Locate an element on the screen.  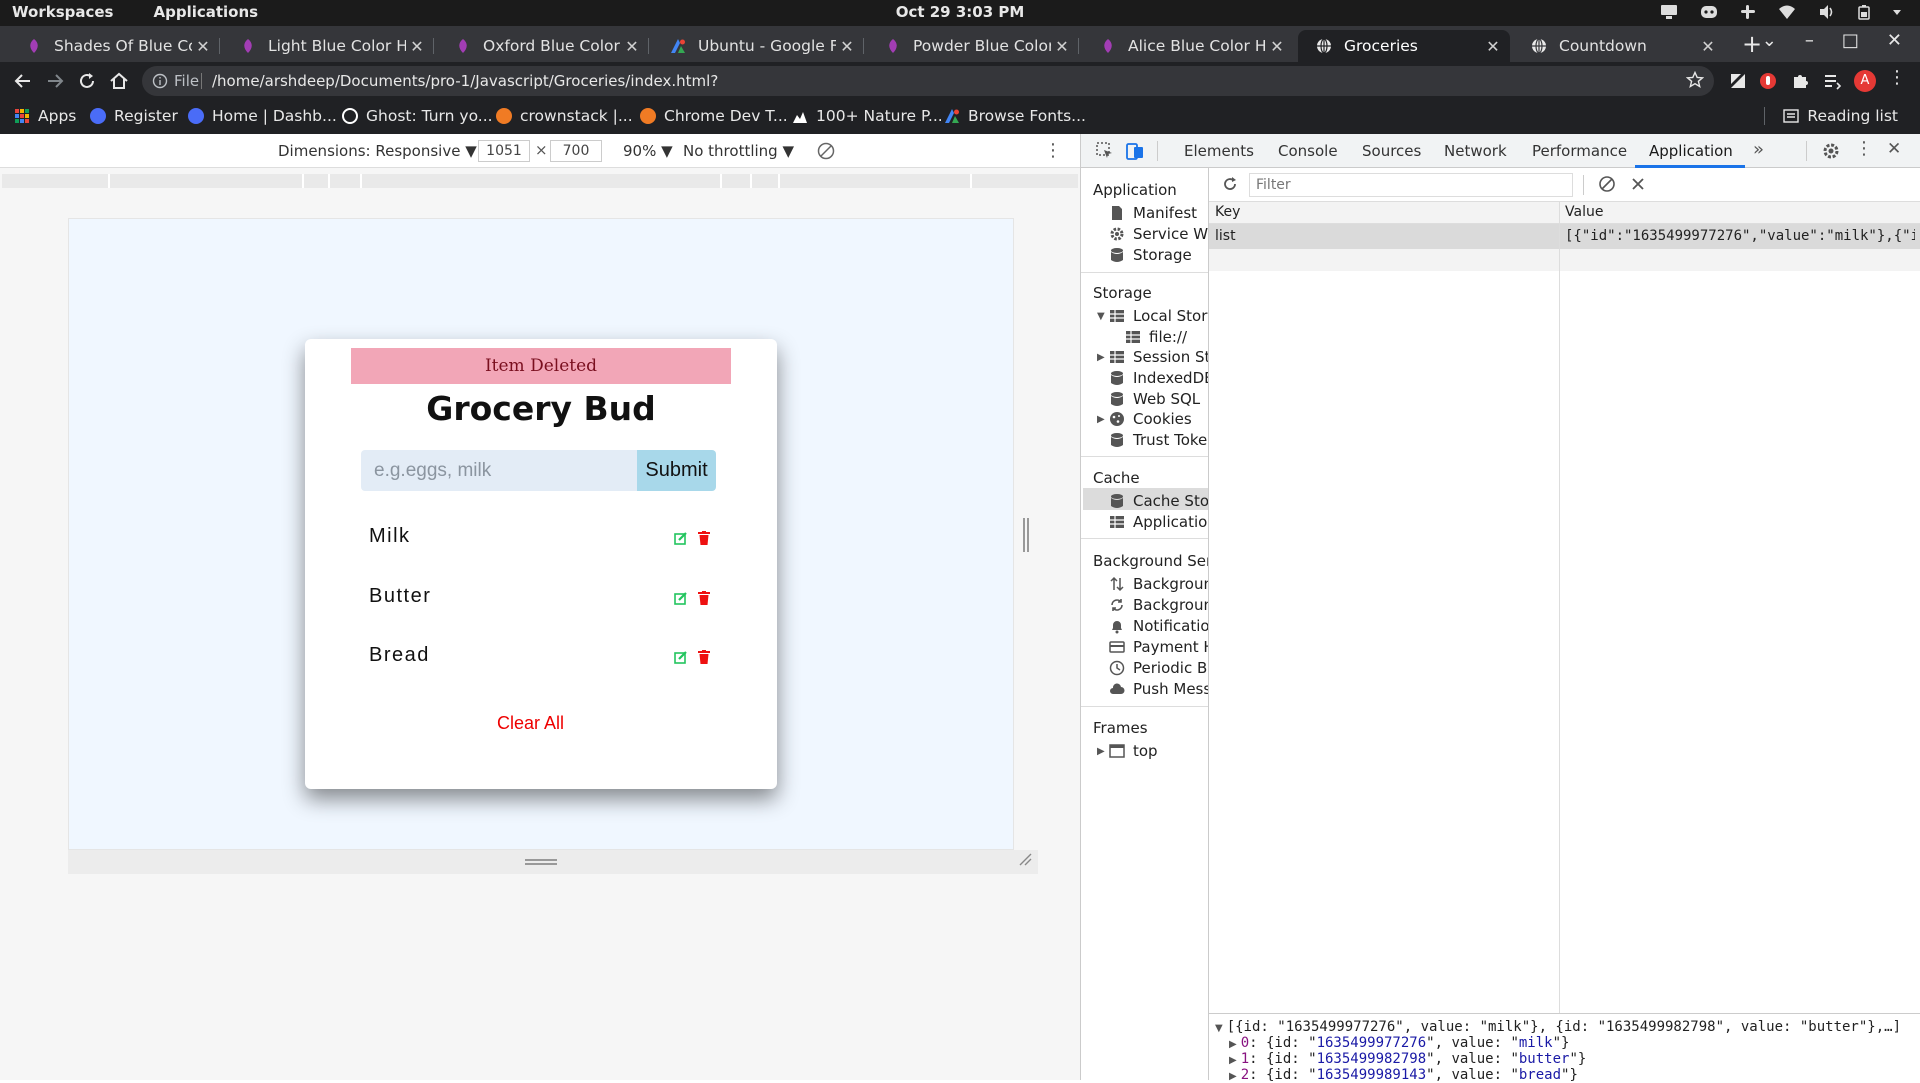
sidebar-item-cookies: Cookies is located at coordinates (1150, 419).